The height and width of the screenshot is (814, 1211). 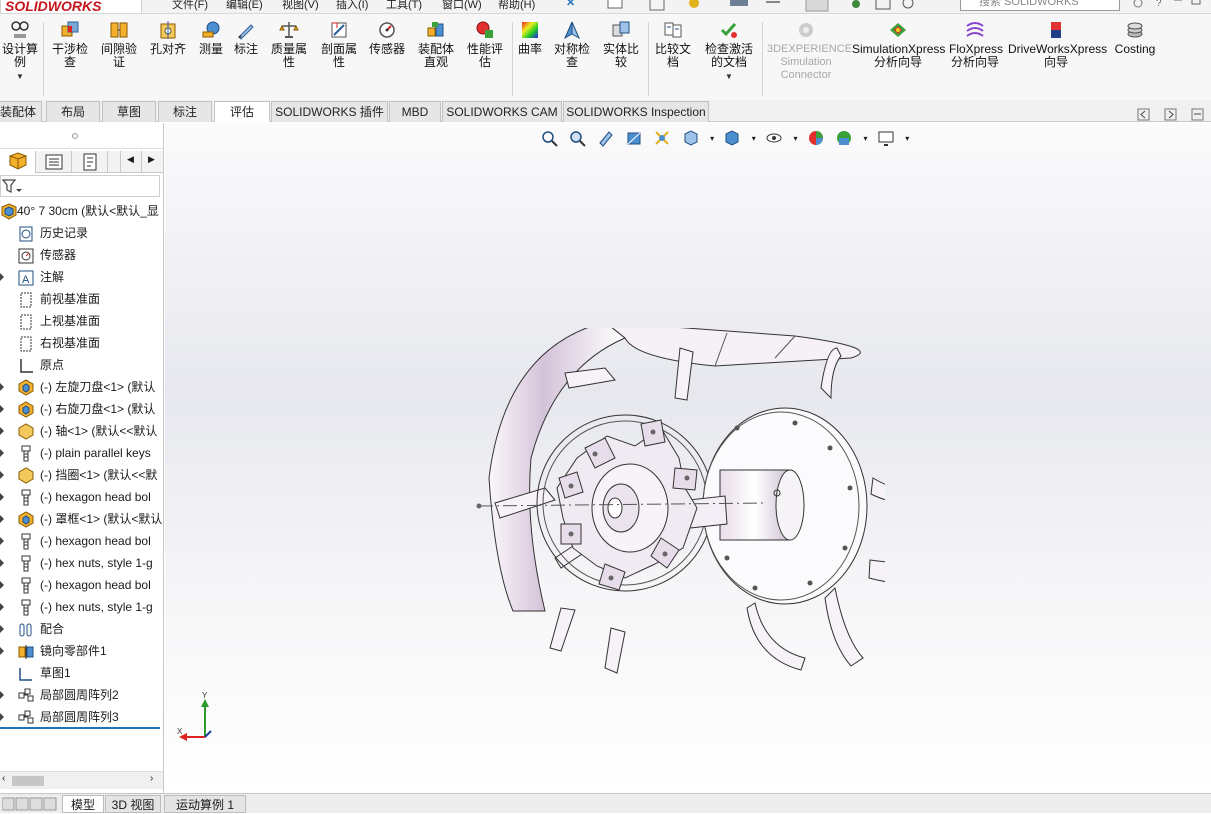 What do you see at coordinates (729, 51) in the screenshot?
I see `check-active-document-button: 检查激活的文档 ▼` at bounding box center [729, 51].